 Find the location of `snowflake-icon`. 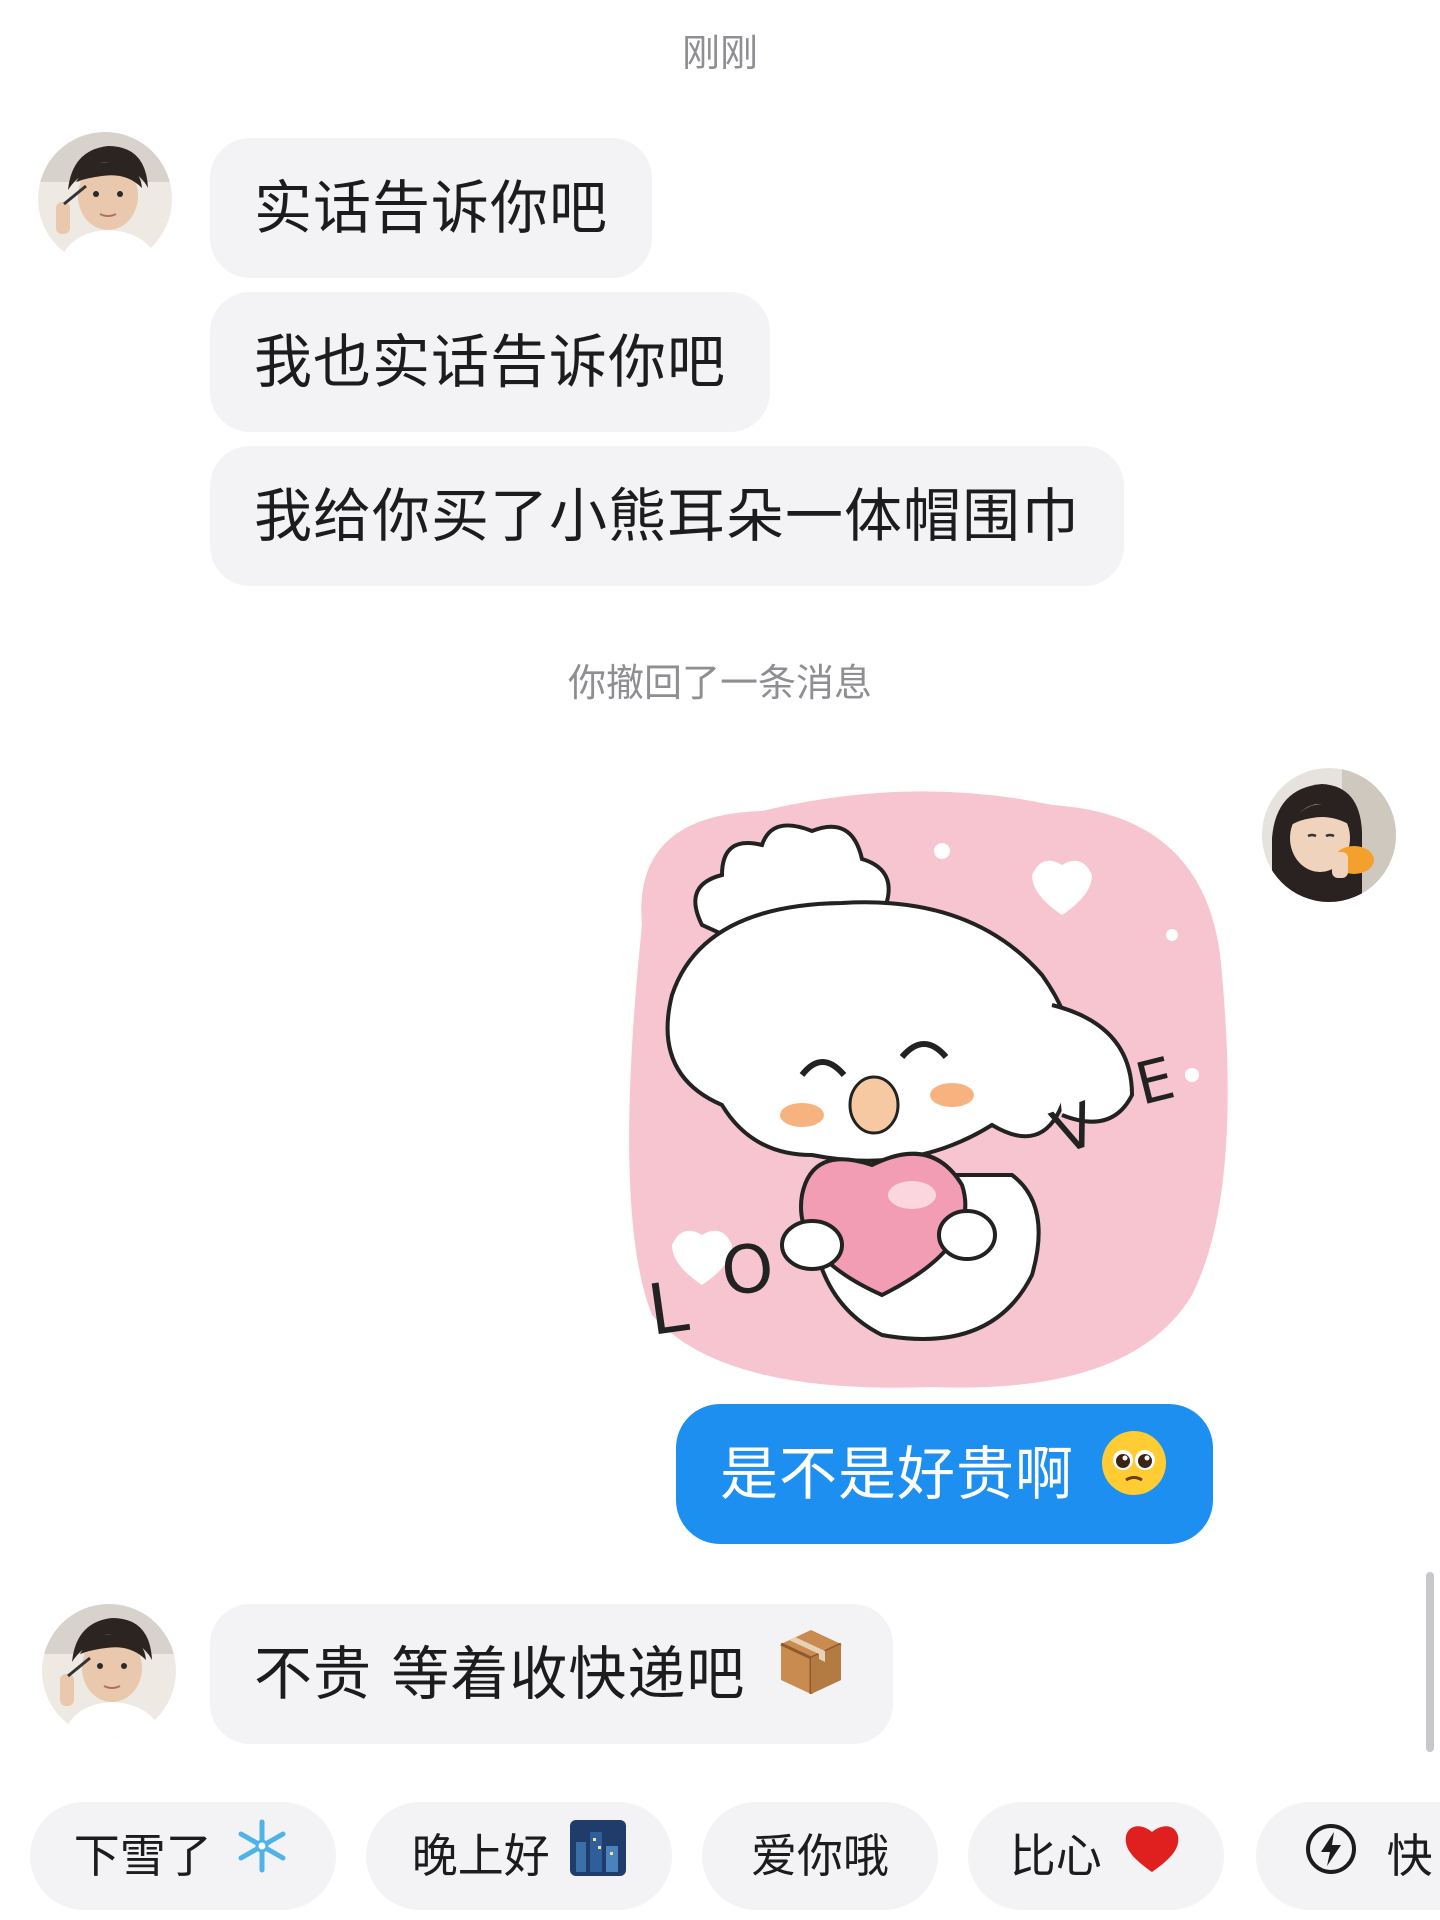

snowflake-icon is located at coordinates (262, 1860).